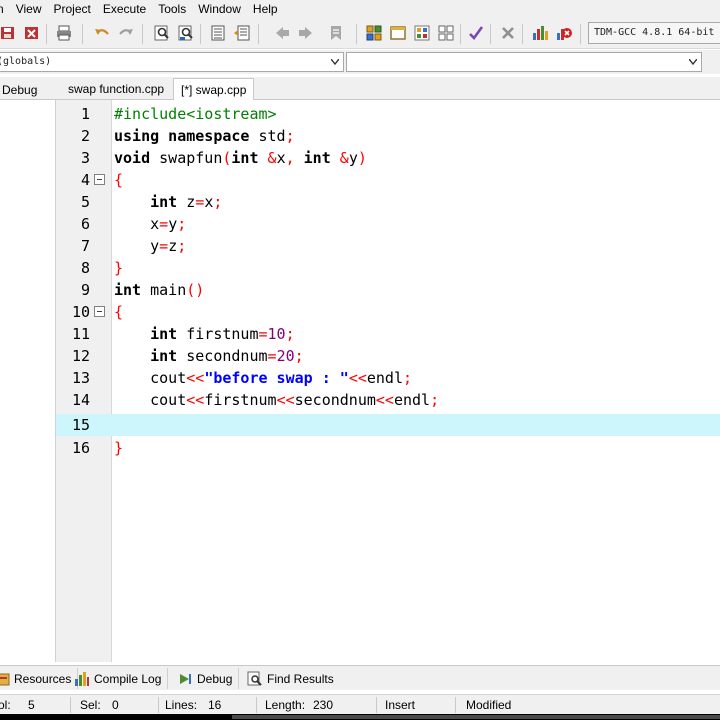 This screenshot has height=720, width=720. I want to click on scope-combo: (globals), so click(172, 62).